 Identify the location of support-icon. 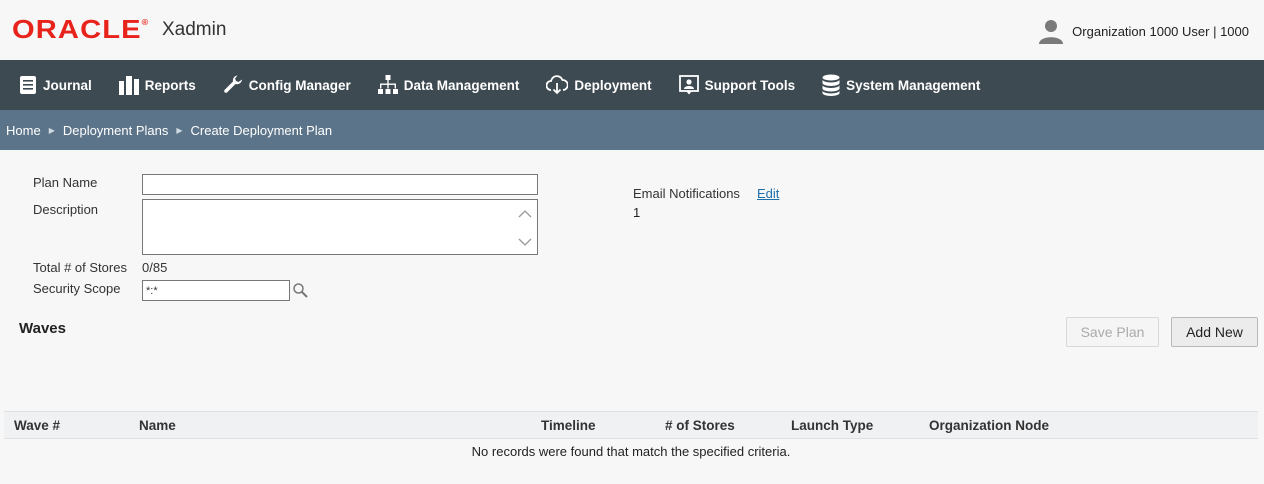
(688, 85).